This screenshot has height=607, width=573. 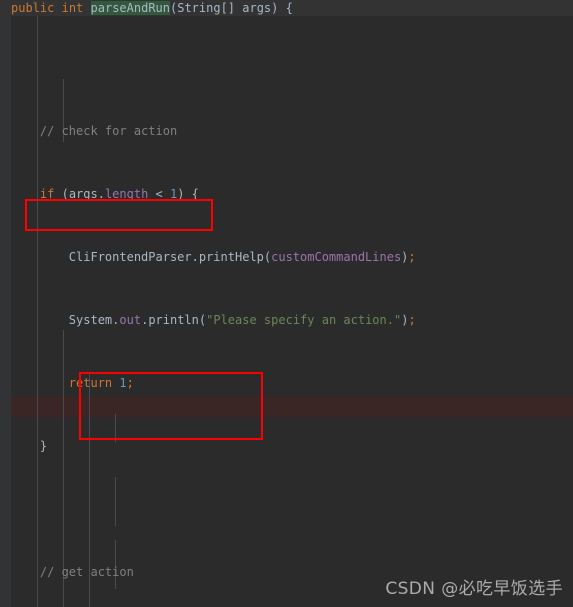 What do you see at coordinates (126, 194) in the screenshot?
I see `field-length: length` at bounding box center [126, 194].